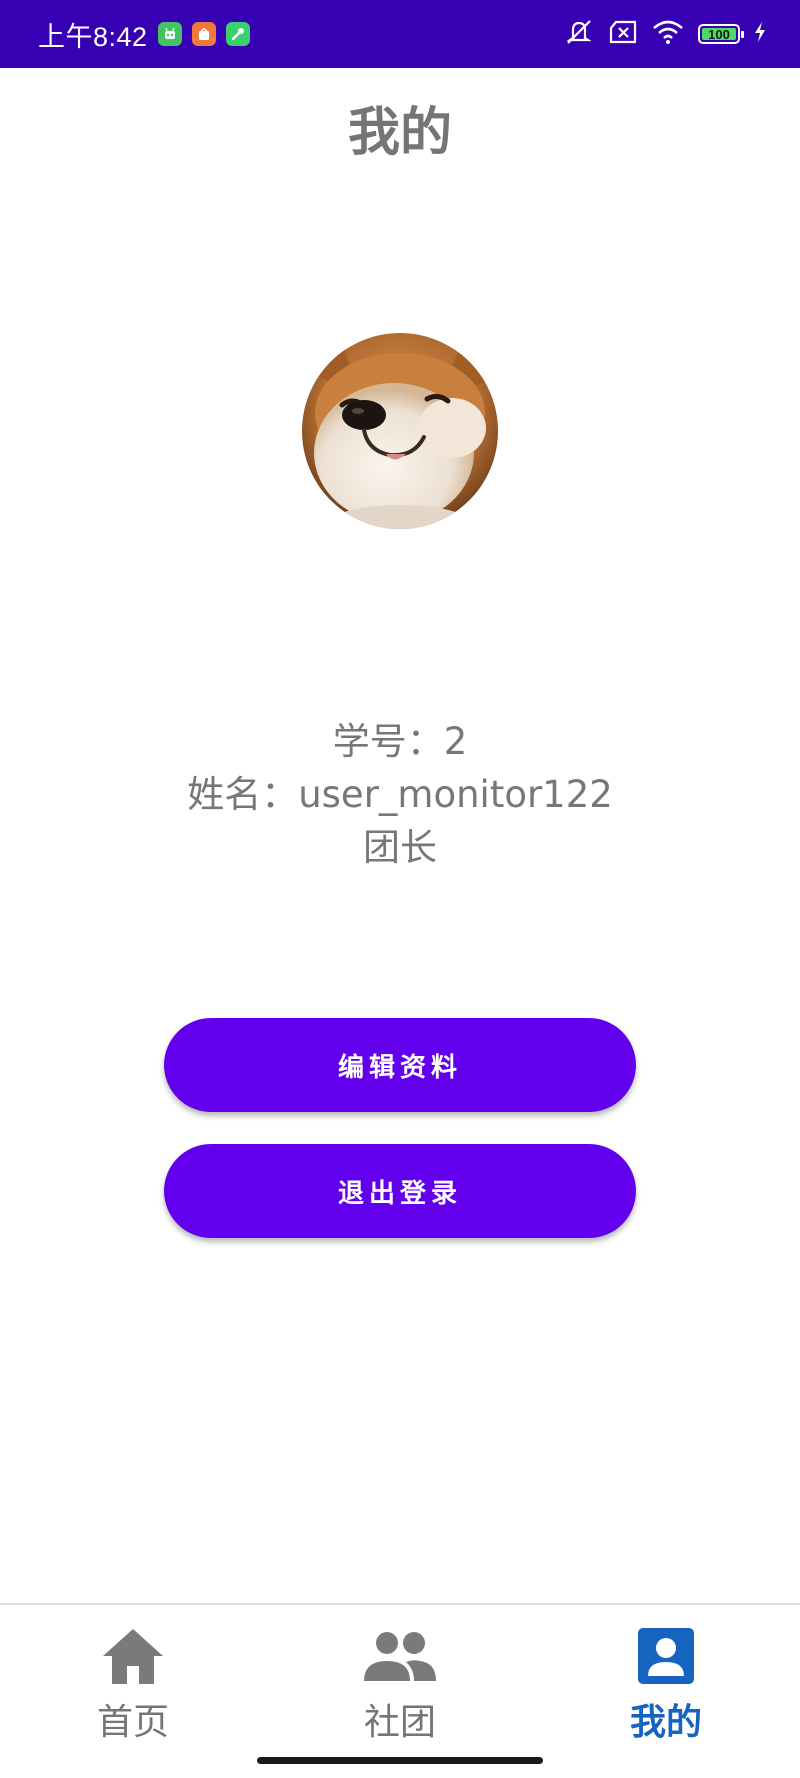 The image size is (800, 1778). I want to click on green-tool-icon, so click(237, 34).